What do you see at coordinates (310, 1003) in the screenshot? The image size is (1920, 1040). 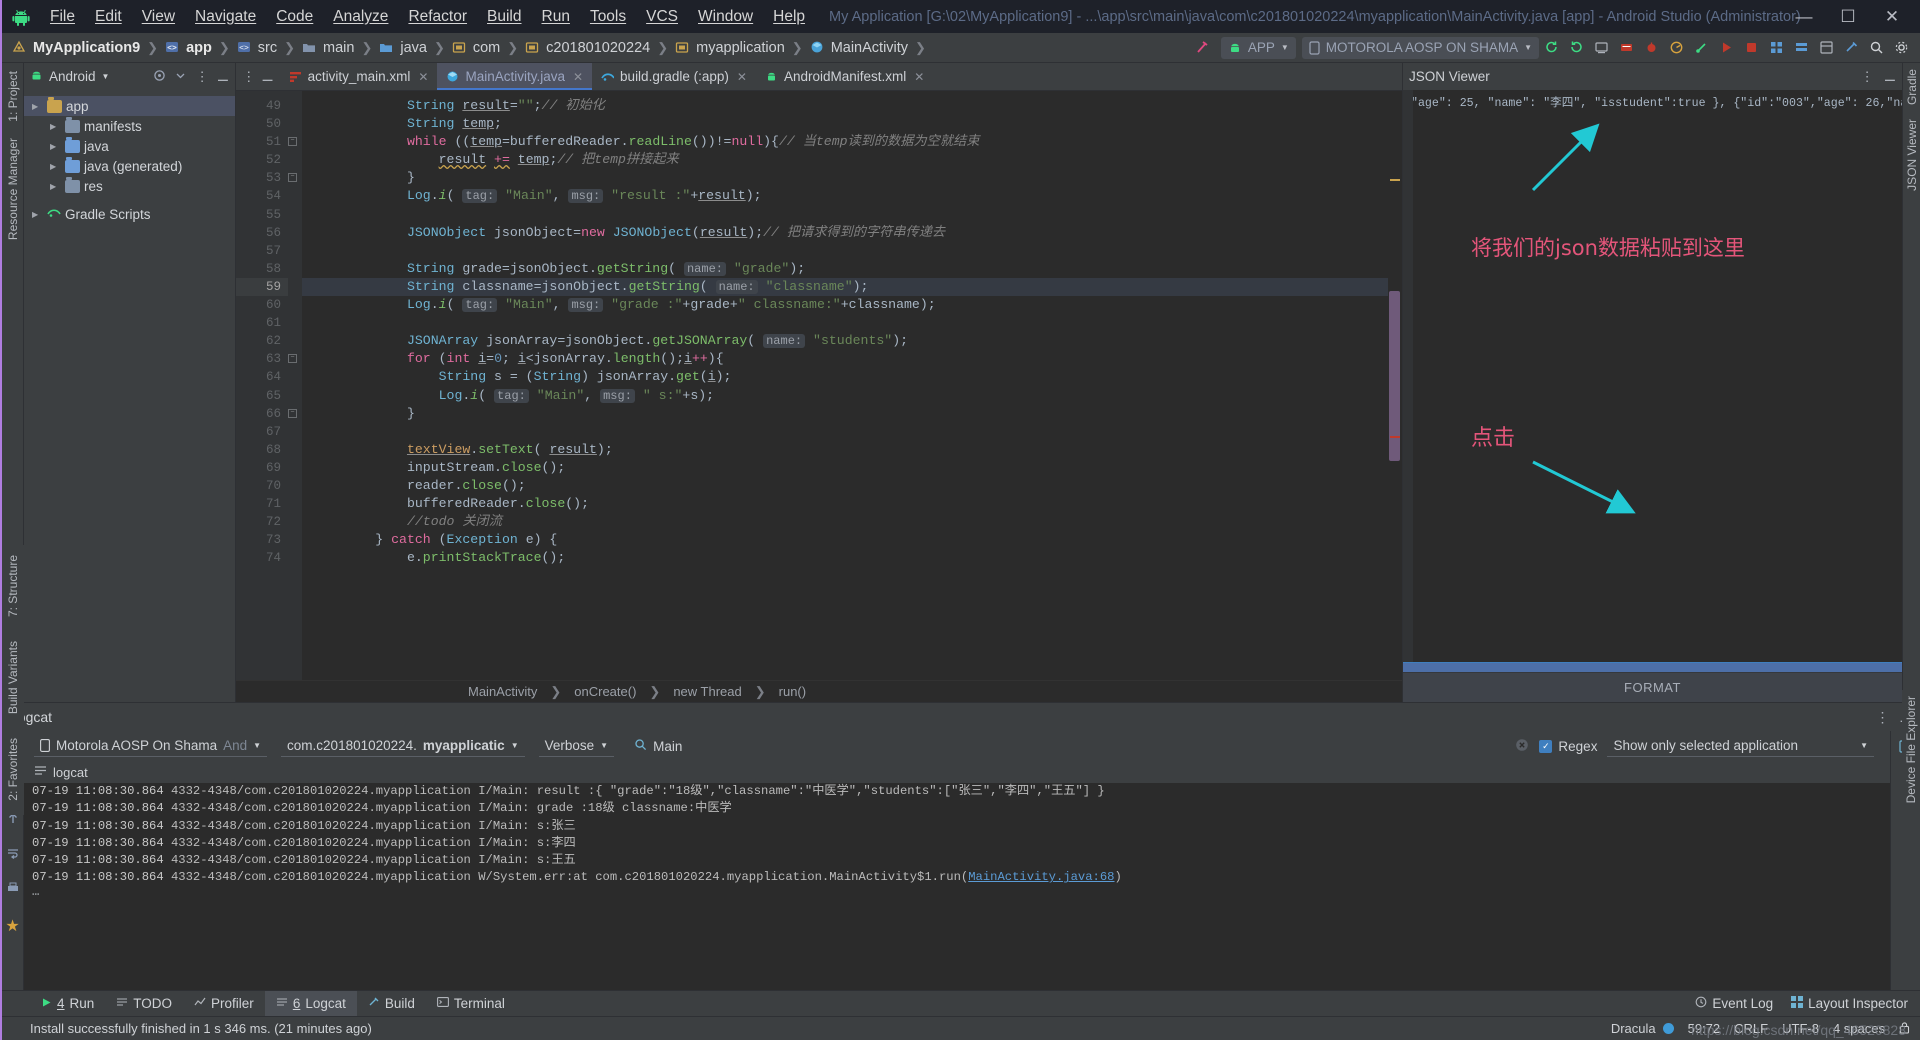 I see `bottom-tab-logcat: 6 Logcat` at bounding box center [310, 1003].